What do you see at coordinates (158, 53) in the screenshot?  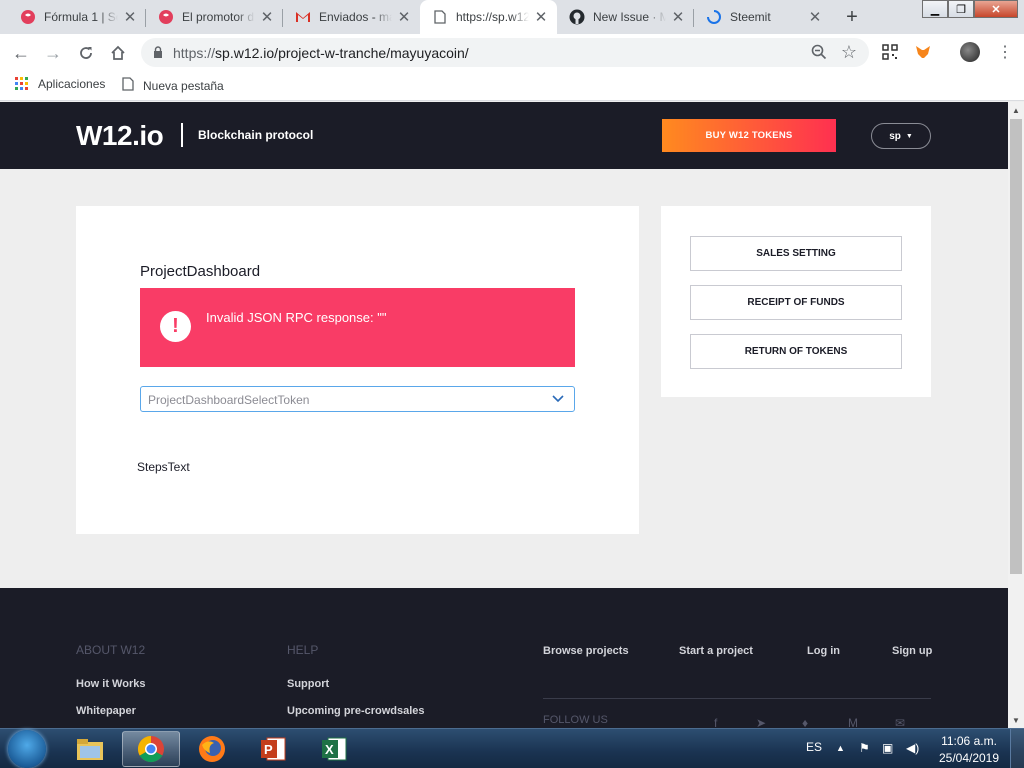 I see `lock-icon` at bounding box center [158, 53].